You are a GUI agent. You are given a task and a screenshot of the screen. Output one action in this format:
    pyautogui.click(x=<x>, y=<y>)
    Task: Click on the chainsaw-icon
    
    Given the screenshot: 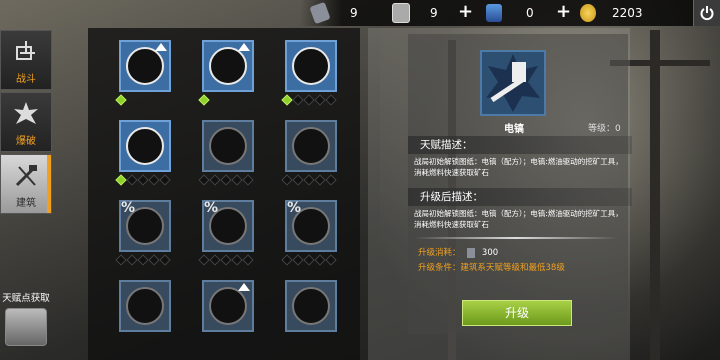 What is the action you would take?
    pyautogui.click(x=228, y=146)
    